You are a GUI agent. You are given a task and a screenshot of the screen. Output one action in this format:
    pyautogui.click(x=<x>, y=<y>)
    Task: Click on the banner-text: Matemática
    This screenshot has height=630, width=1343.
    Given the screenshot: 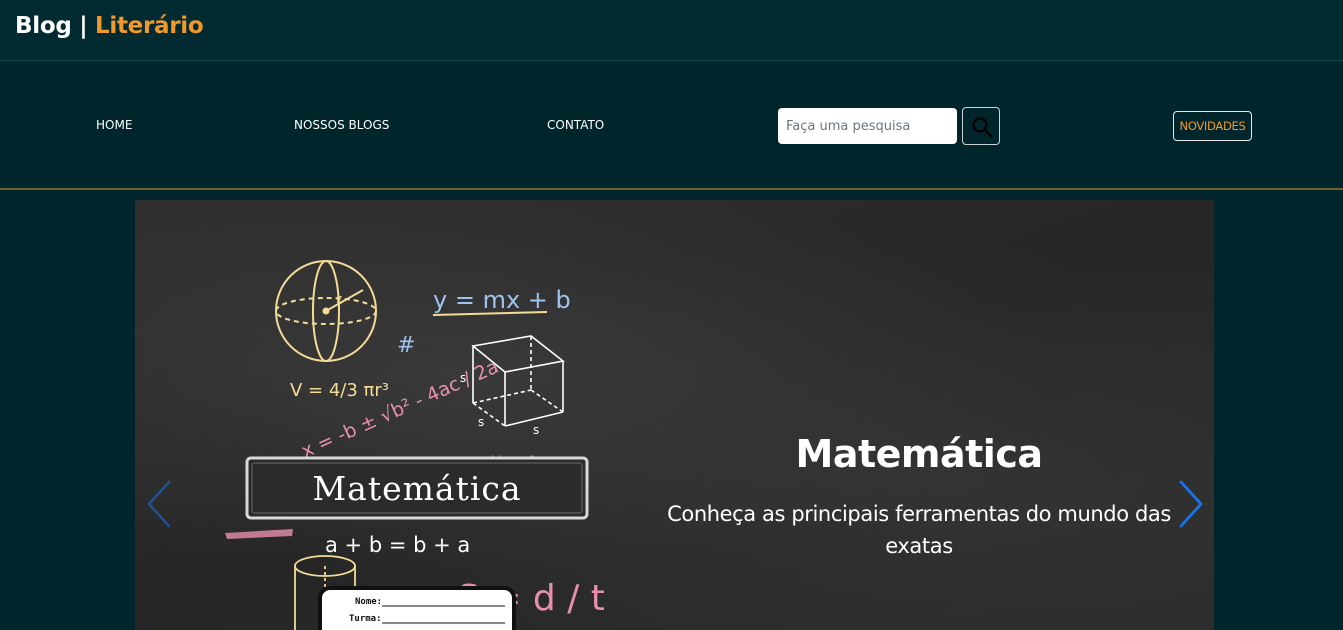 What is the action you would take?
    pyautogui.click(x=416, y=488)
    